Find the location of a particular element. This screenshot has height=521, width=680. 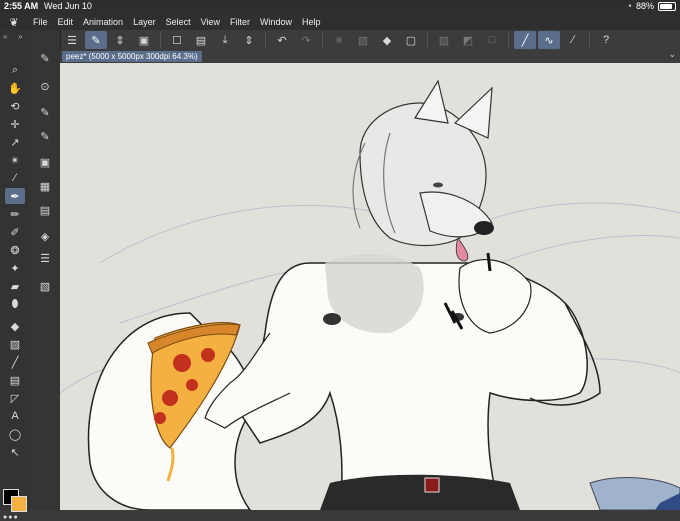

canvas-tab: peez* (5000 x 5000px 300dpi 64.3%) is located at coordinates (132, 56).